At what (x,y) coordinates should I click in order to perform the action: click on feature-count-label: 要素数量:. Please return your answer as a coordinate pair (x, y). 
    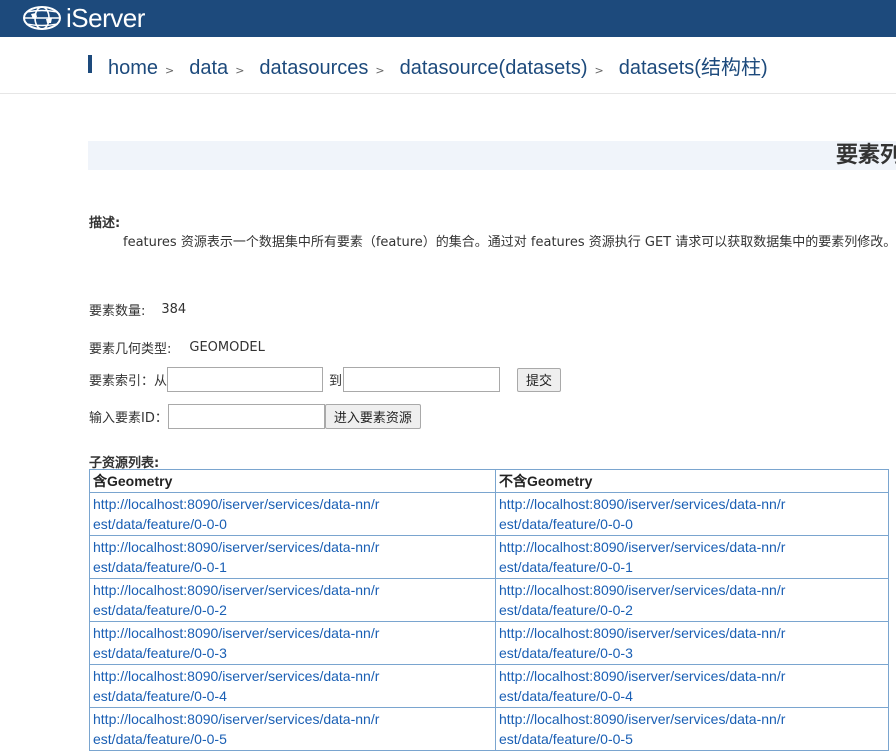
    Looking at the image, I should click on (117, 311).